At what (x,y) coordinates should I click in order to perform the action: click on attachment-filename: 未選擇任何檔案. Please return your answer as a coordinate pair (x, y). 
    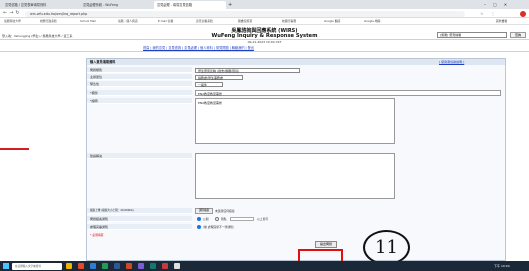
    Looking at the image, I should click on (225, 211).